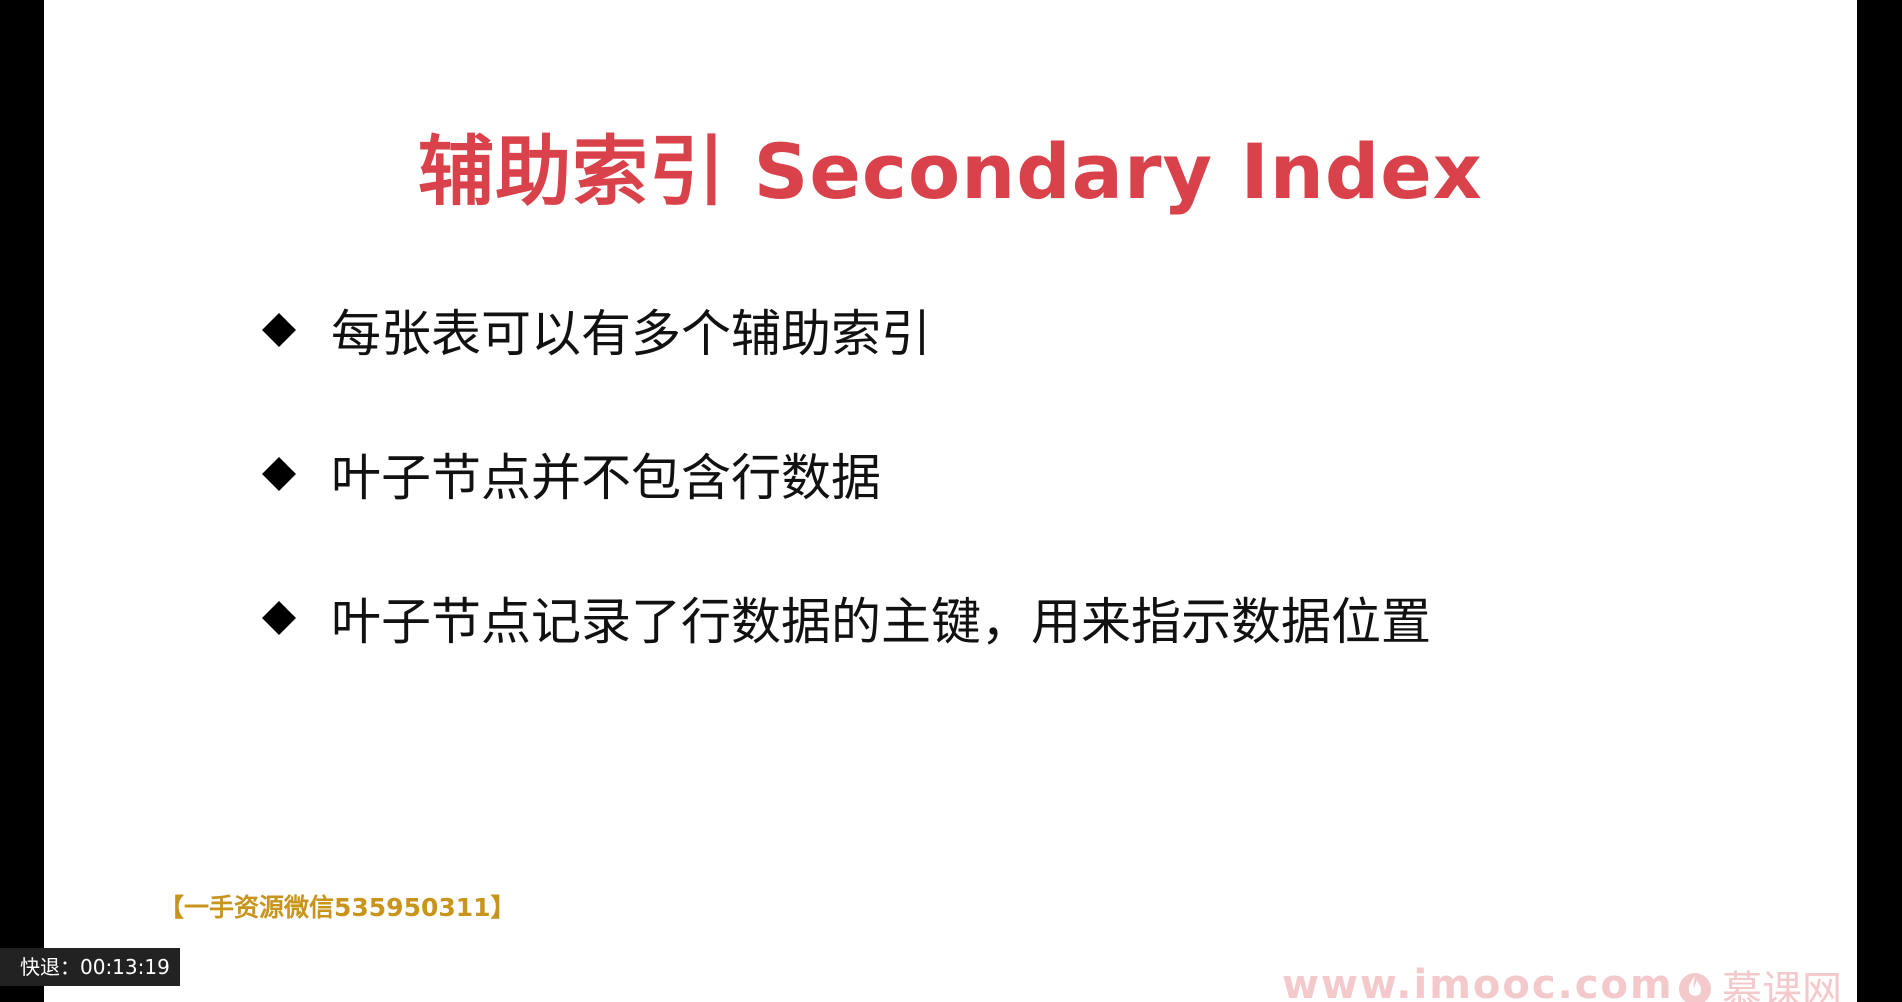 The image size is (1902, 1002). I want to click on resource-note: 【一手资源微信535950311】, so click(337, 907).